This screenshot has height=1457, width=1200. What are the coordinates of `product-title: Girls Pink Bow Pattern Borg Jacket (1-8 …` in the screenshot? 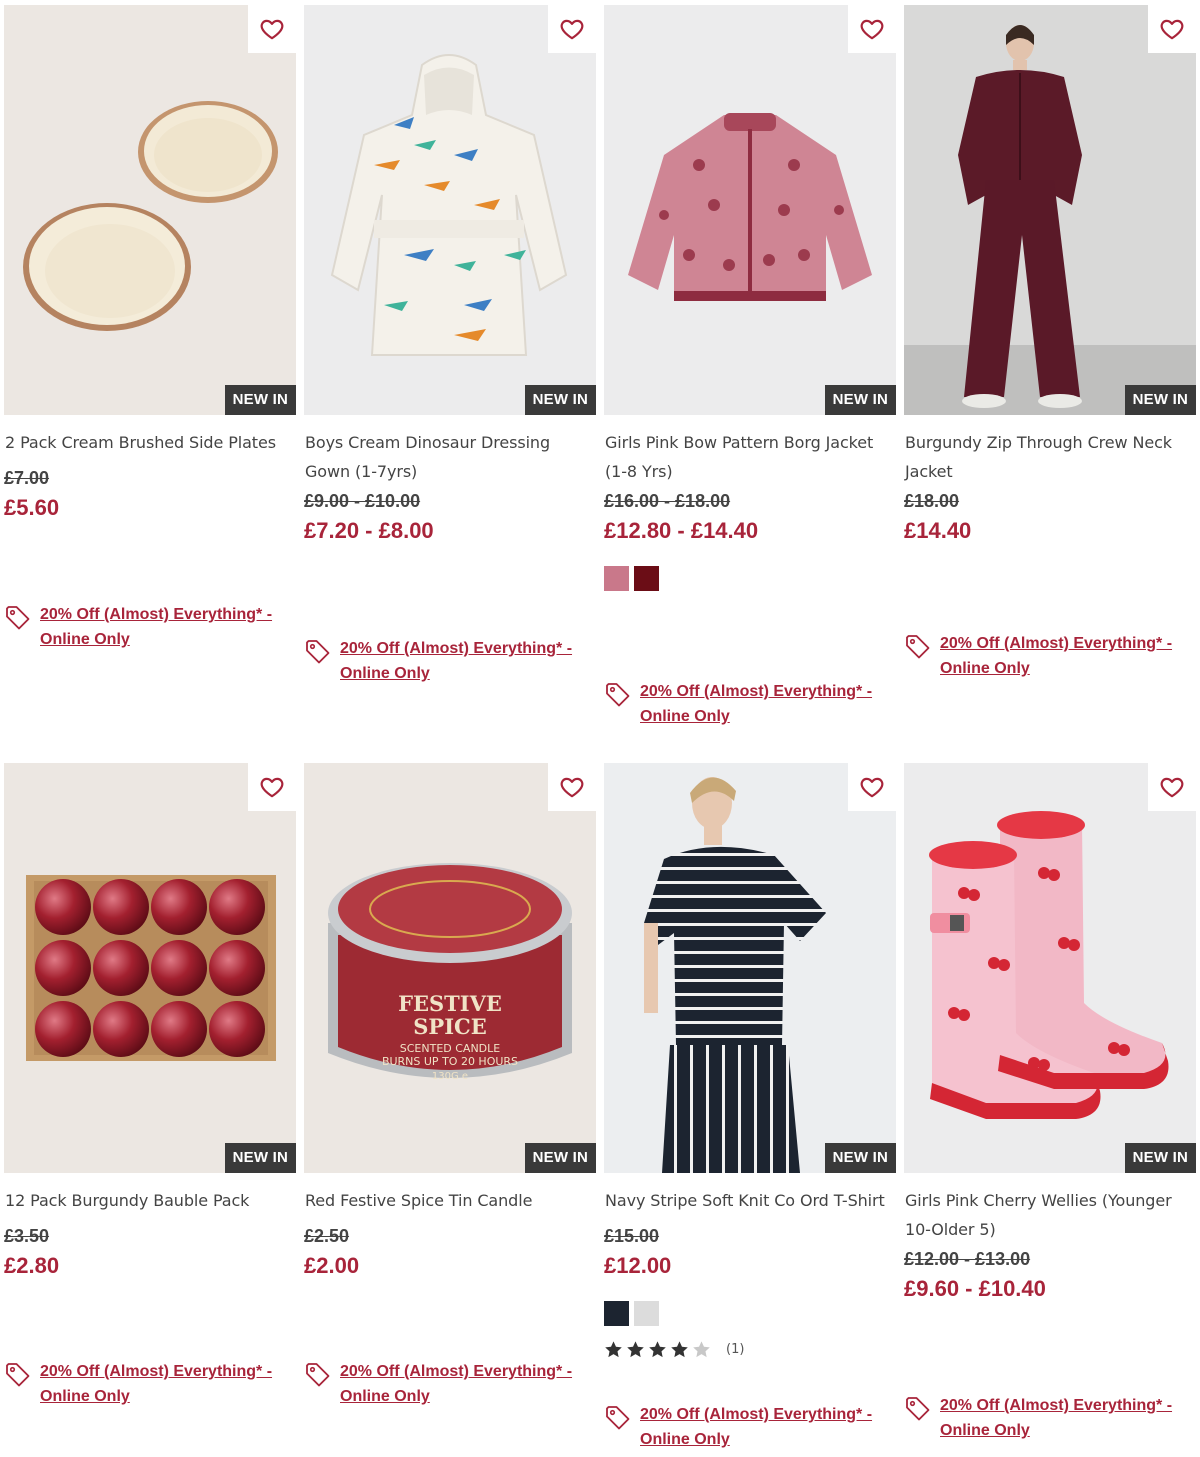 It's located at (750, 457).